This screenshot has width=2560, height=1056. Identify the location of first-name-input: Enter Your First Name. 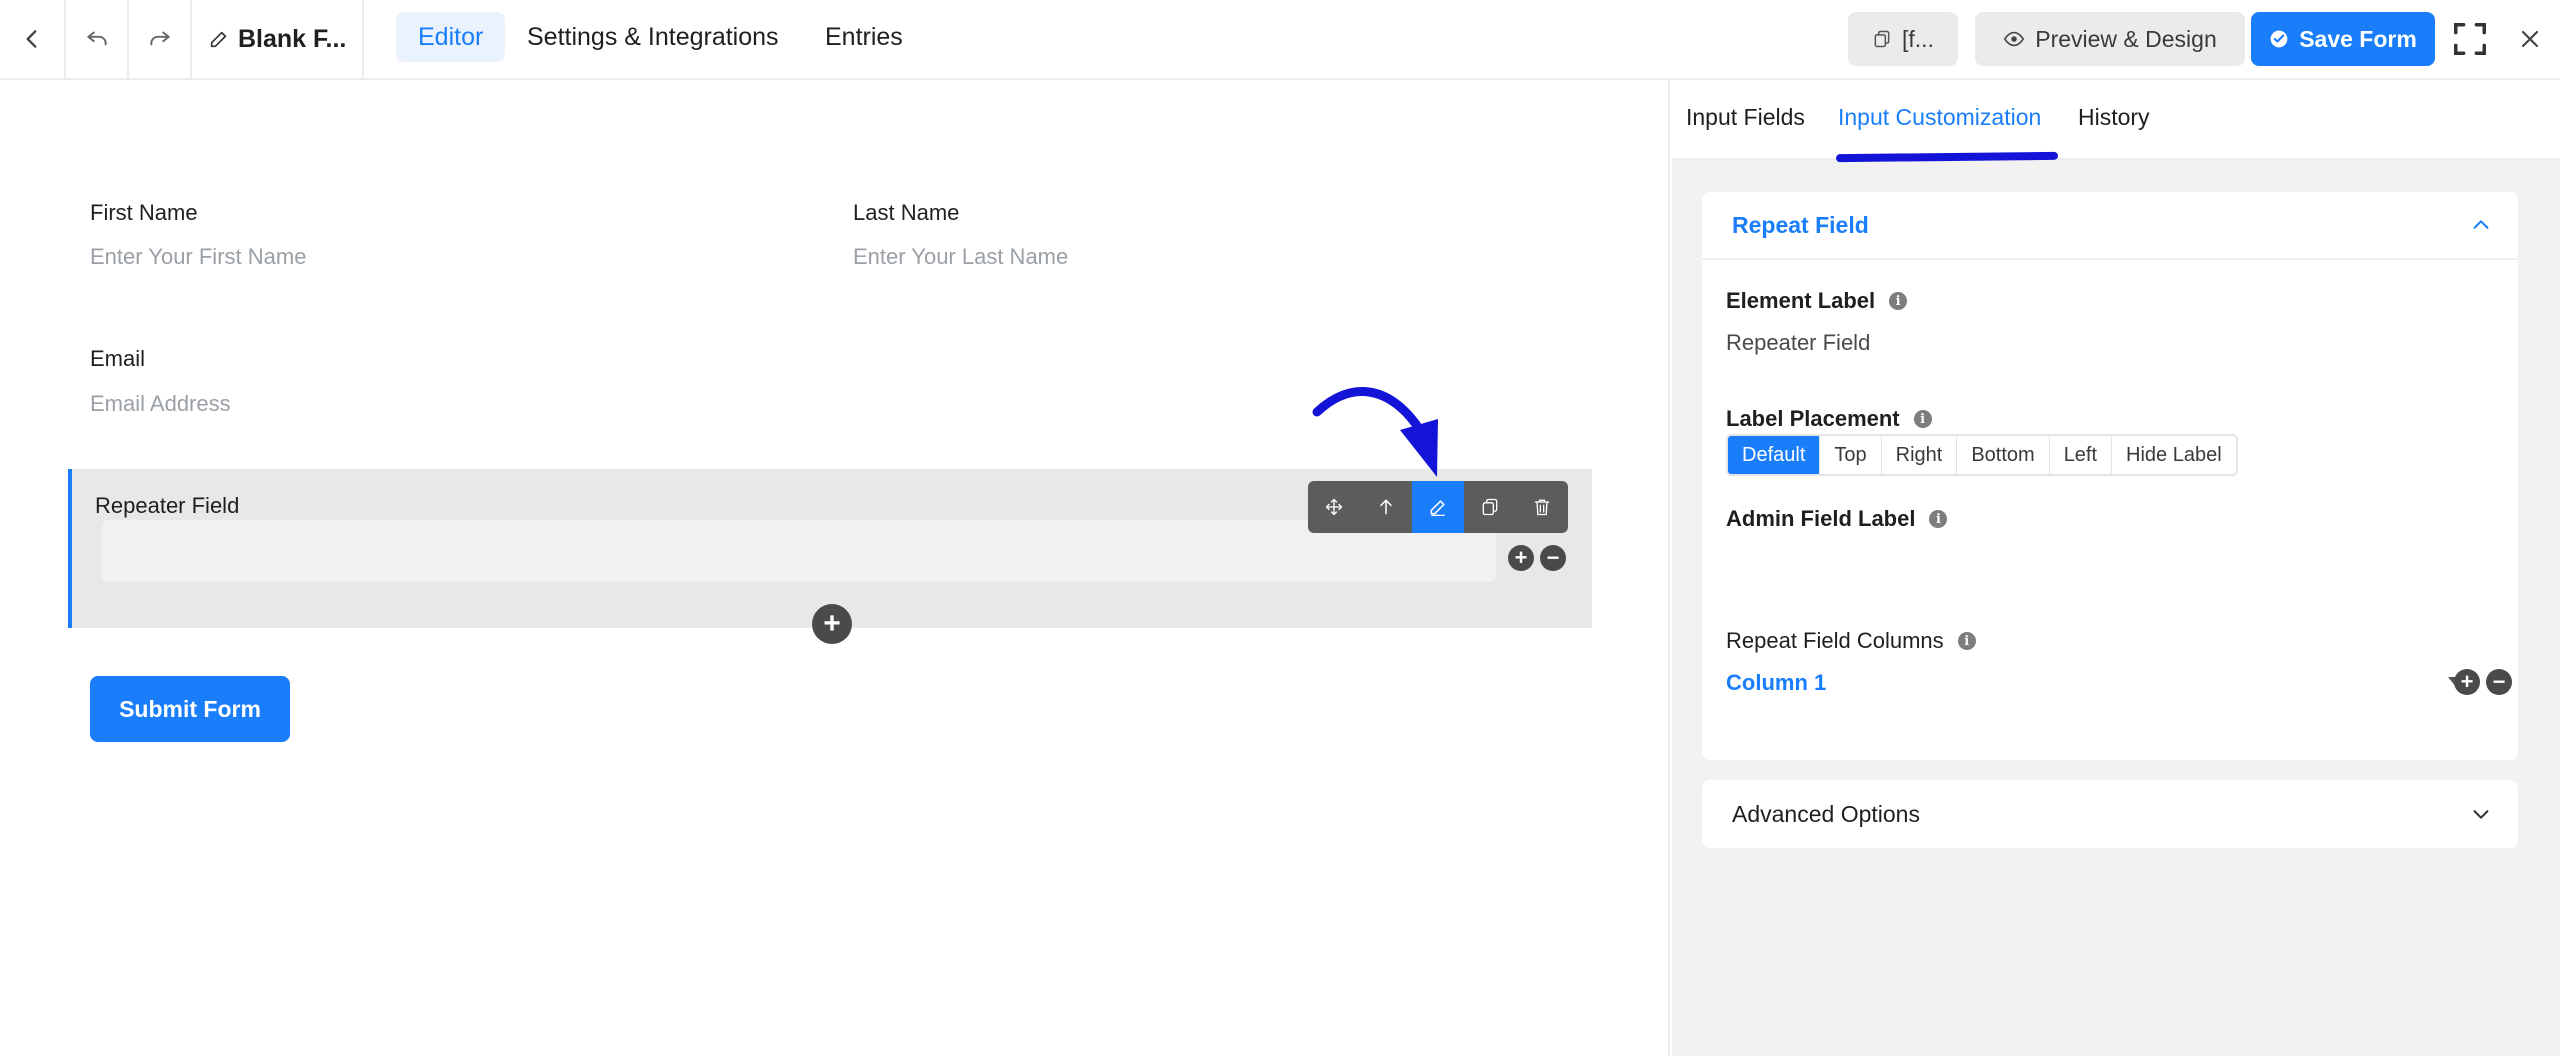
(198, 257).